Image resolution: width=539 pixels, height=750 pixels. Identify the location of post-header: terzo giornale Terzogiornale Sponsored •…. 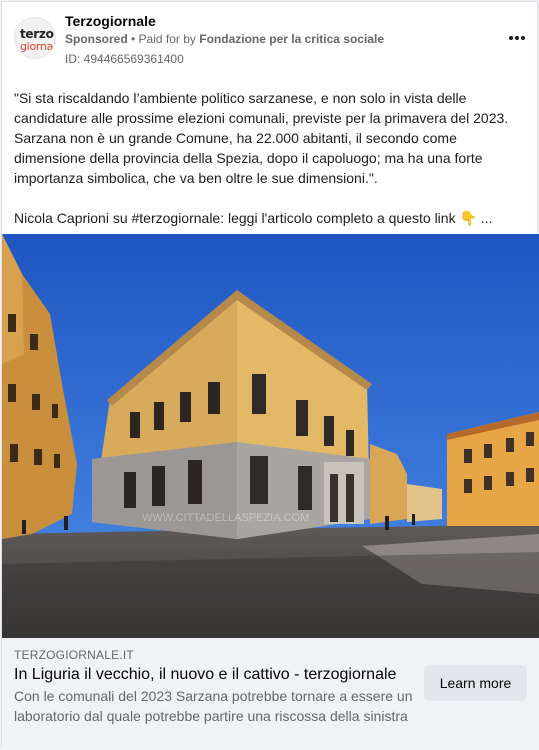
(271, 40).